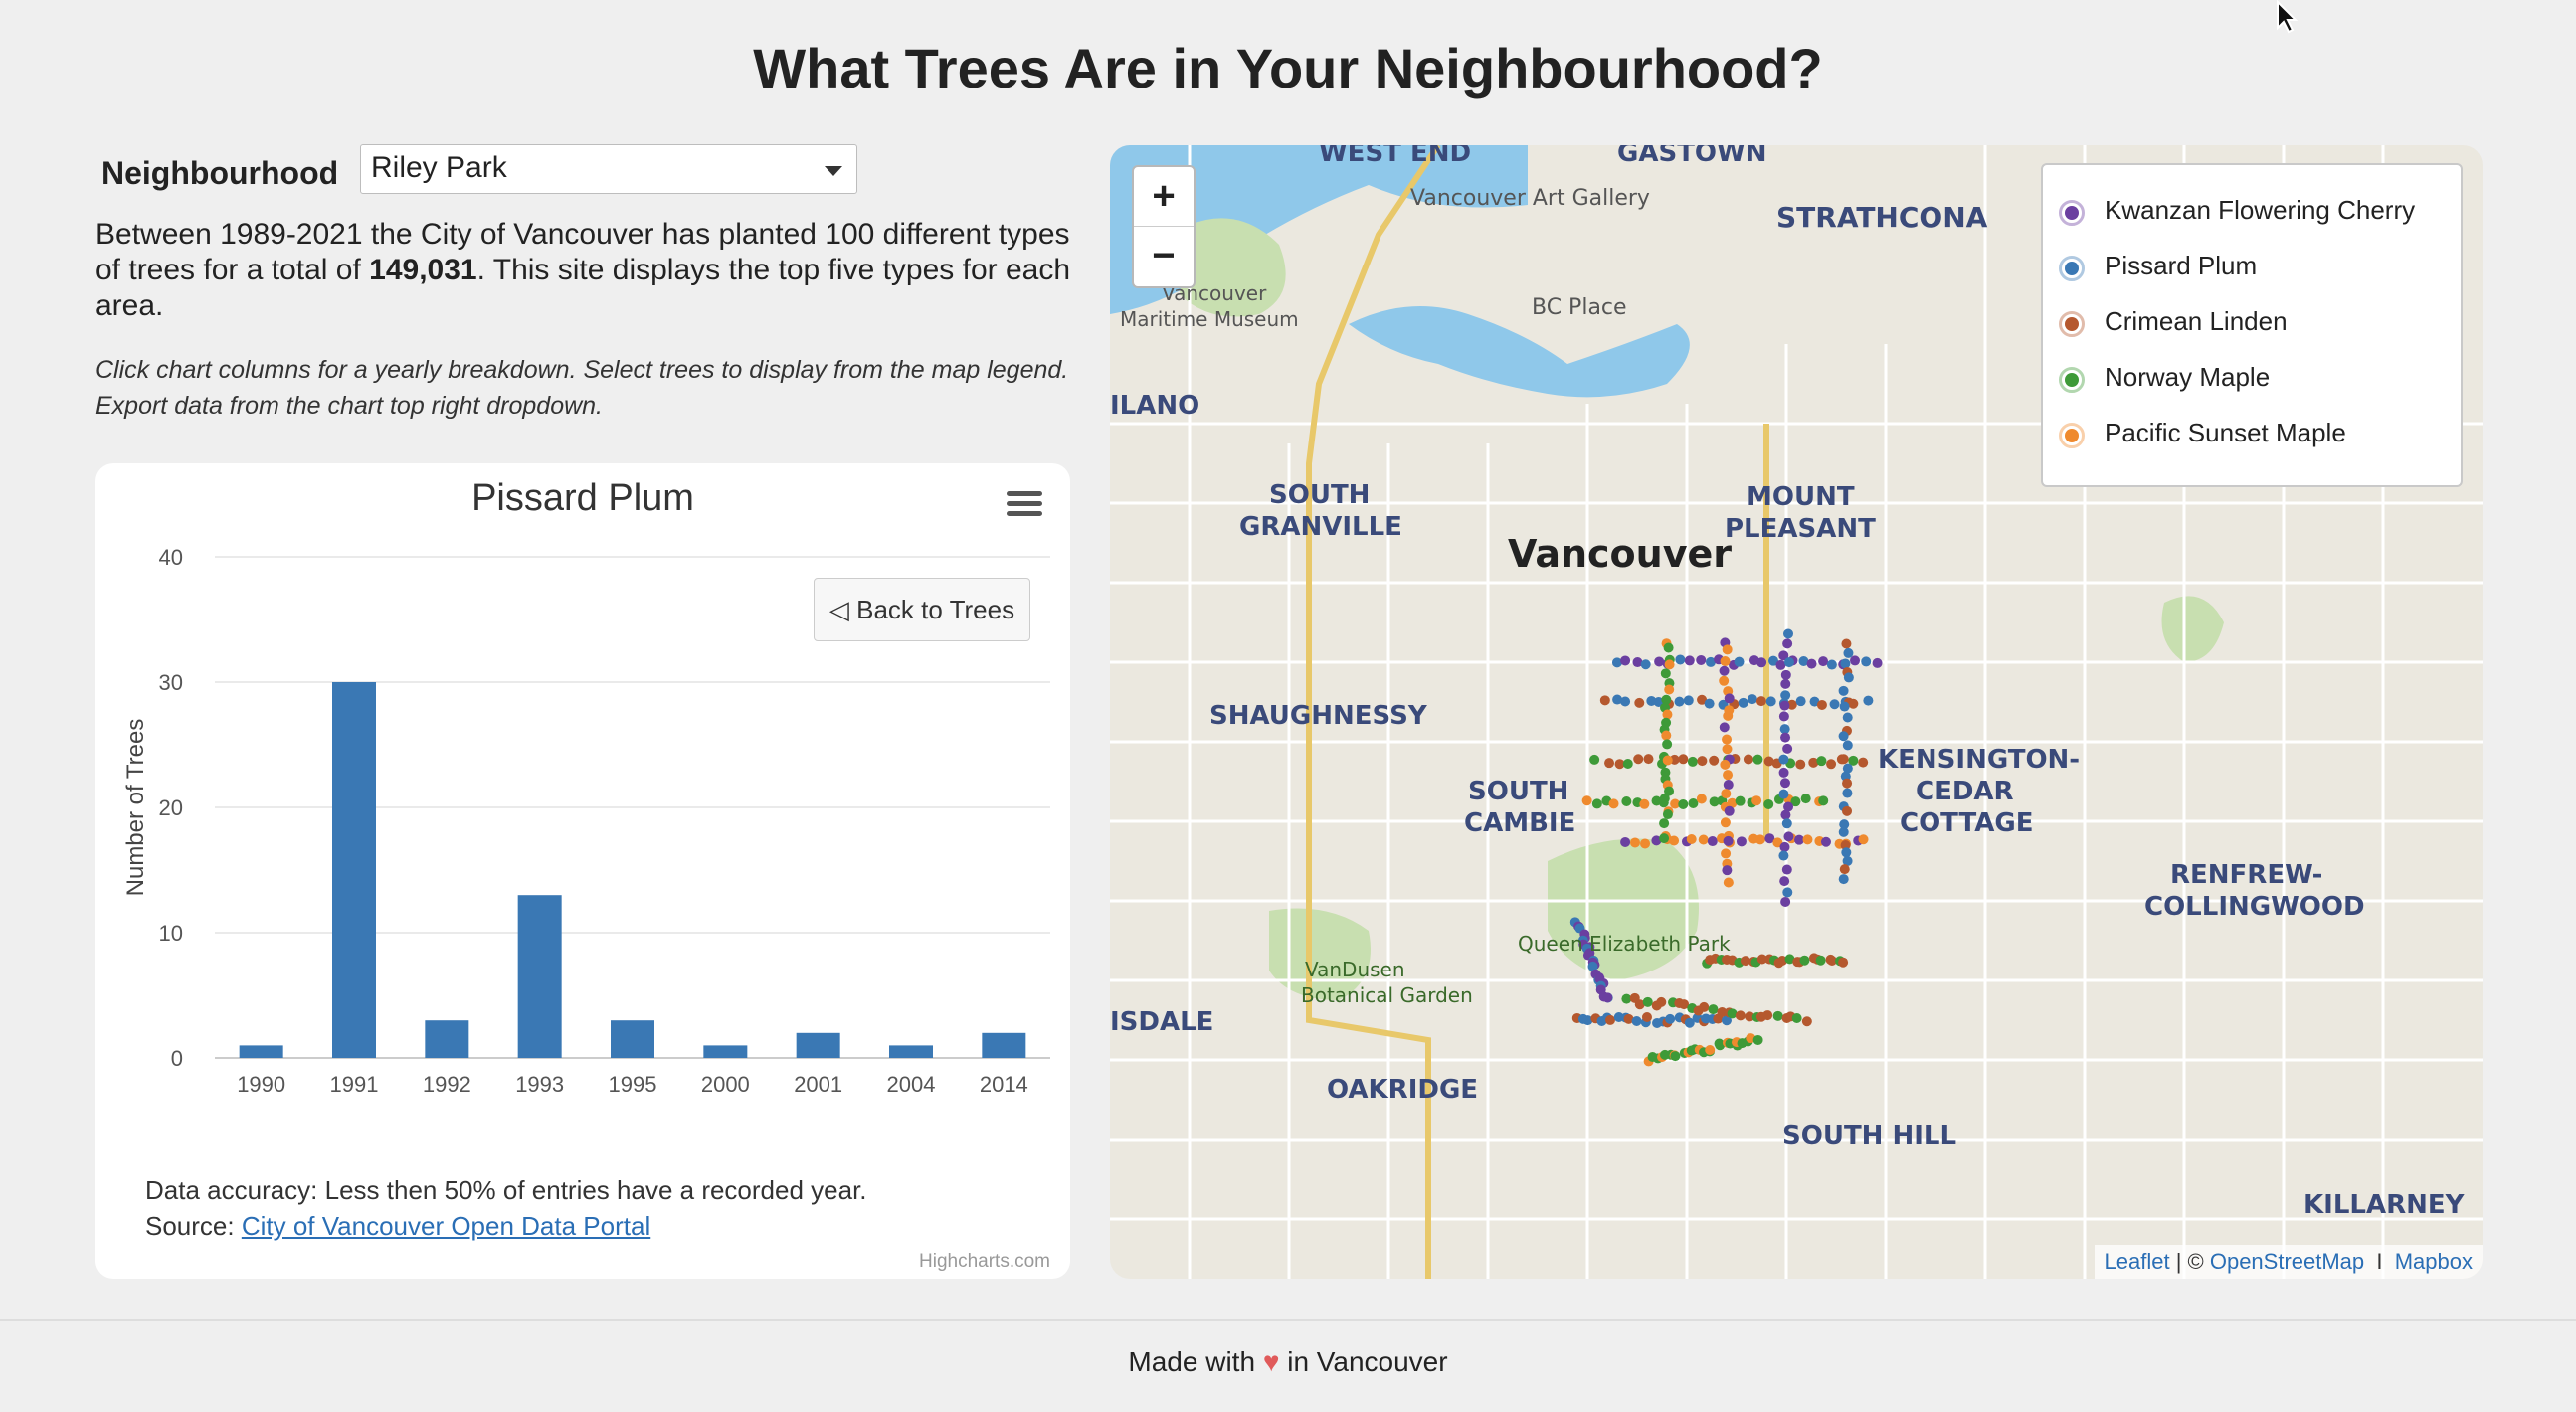 The image size is (2576, 1412). I want to click on legend-item-norway-maple: Norway Maple, so click(2258, 378).